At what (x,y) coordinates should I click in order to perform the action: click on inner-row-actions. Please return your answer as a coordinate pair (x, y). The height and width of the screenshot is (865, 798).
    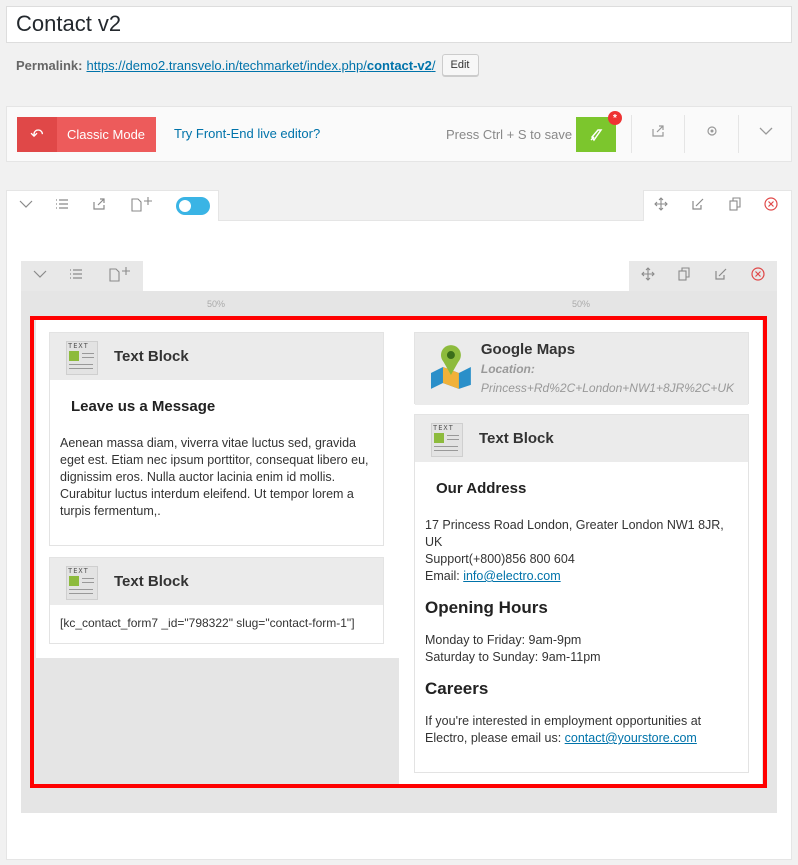
    Looking at the image, I should click on (703, 276).